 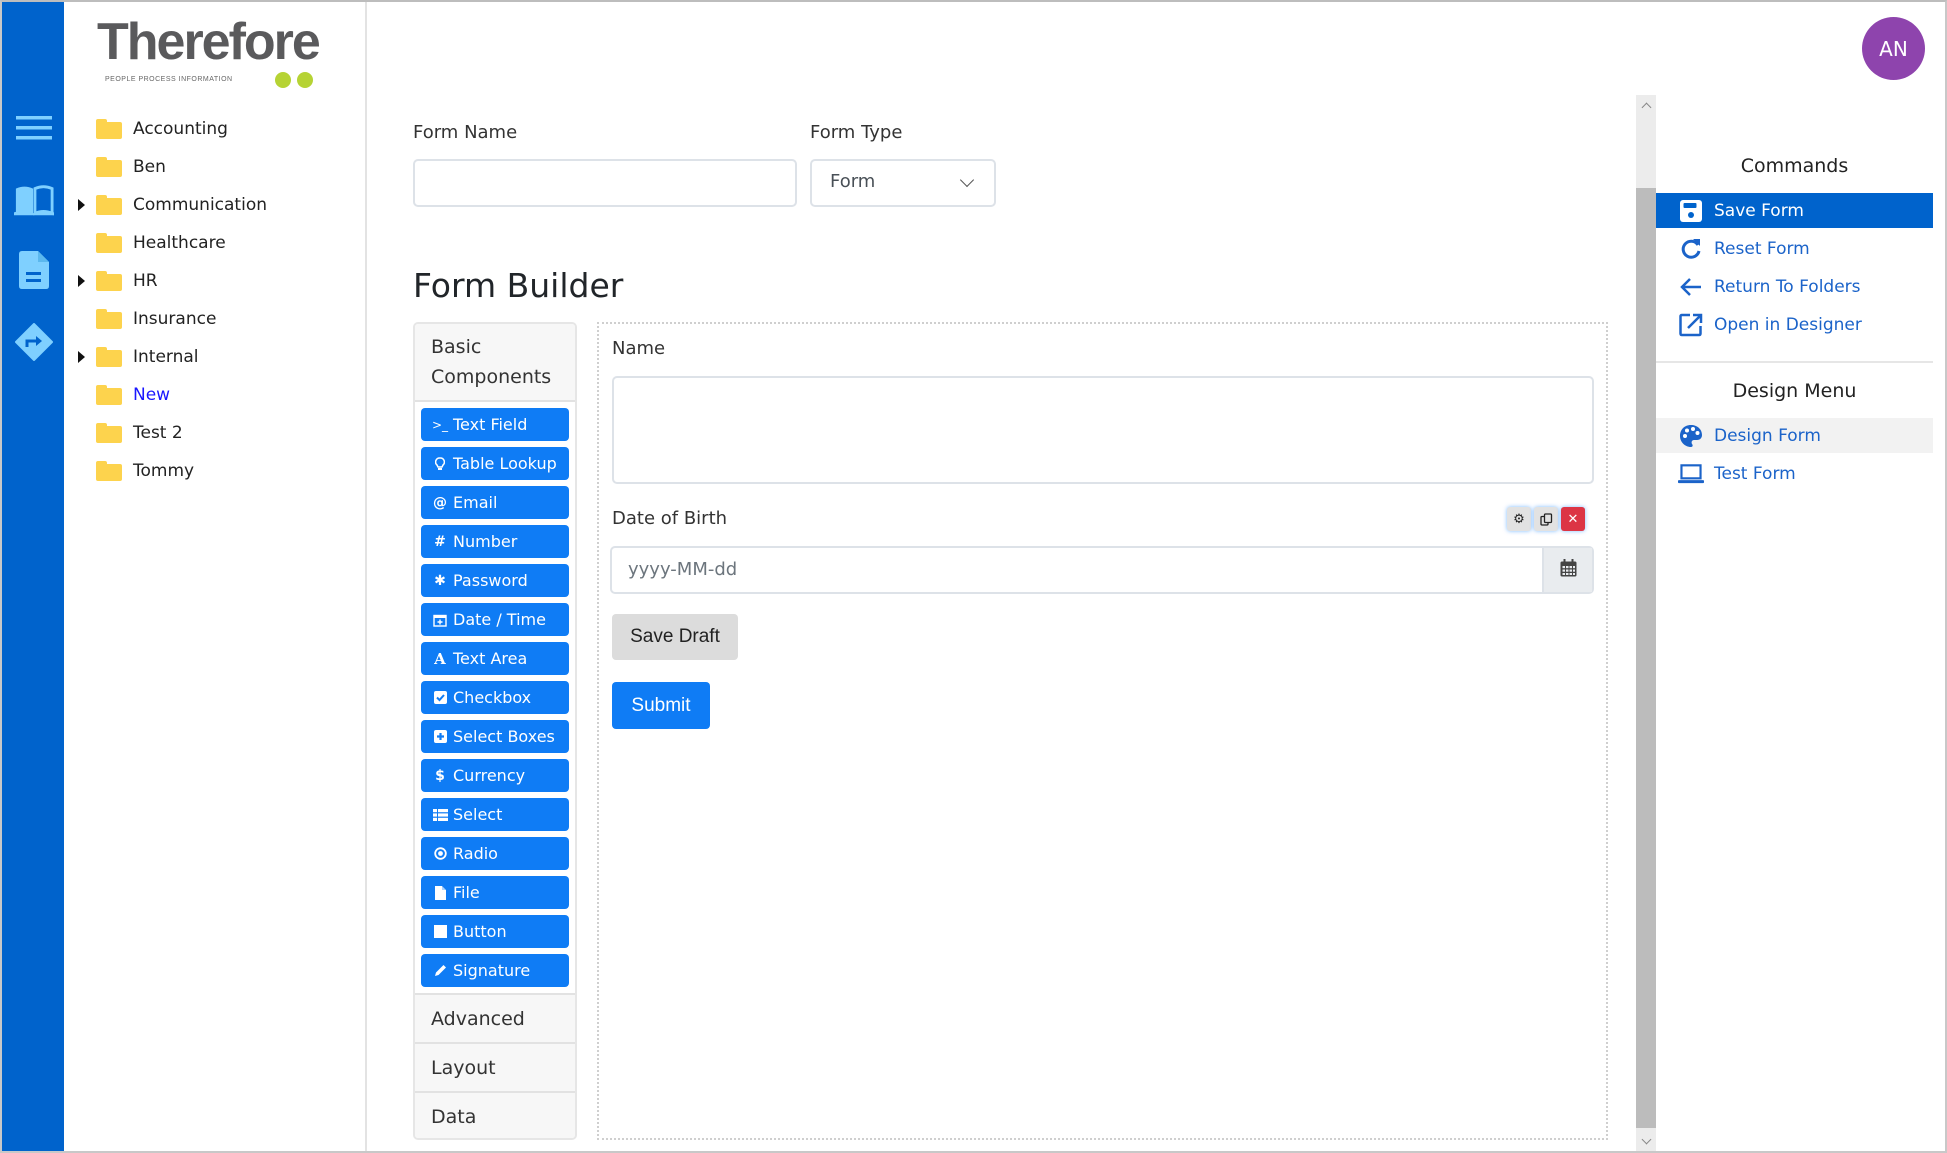 What do you see at coordinates (903, 183) in the screenshot?
I see `form-type-select: Form` at bounding box center [903, 183].